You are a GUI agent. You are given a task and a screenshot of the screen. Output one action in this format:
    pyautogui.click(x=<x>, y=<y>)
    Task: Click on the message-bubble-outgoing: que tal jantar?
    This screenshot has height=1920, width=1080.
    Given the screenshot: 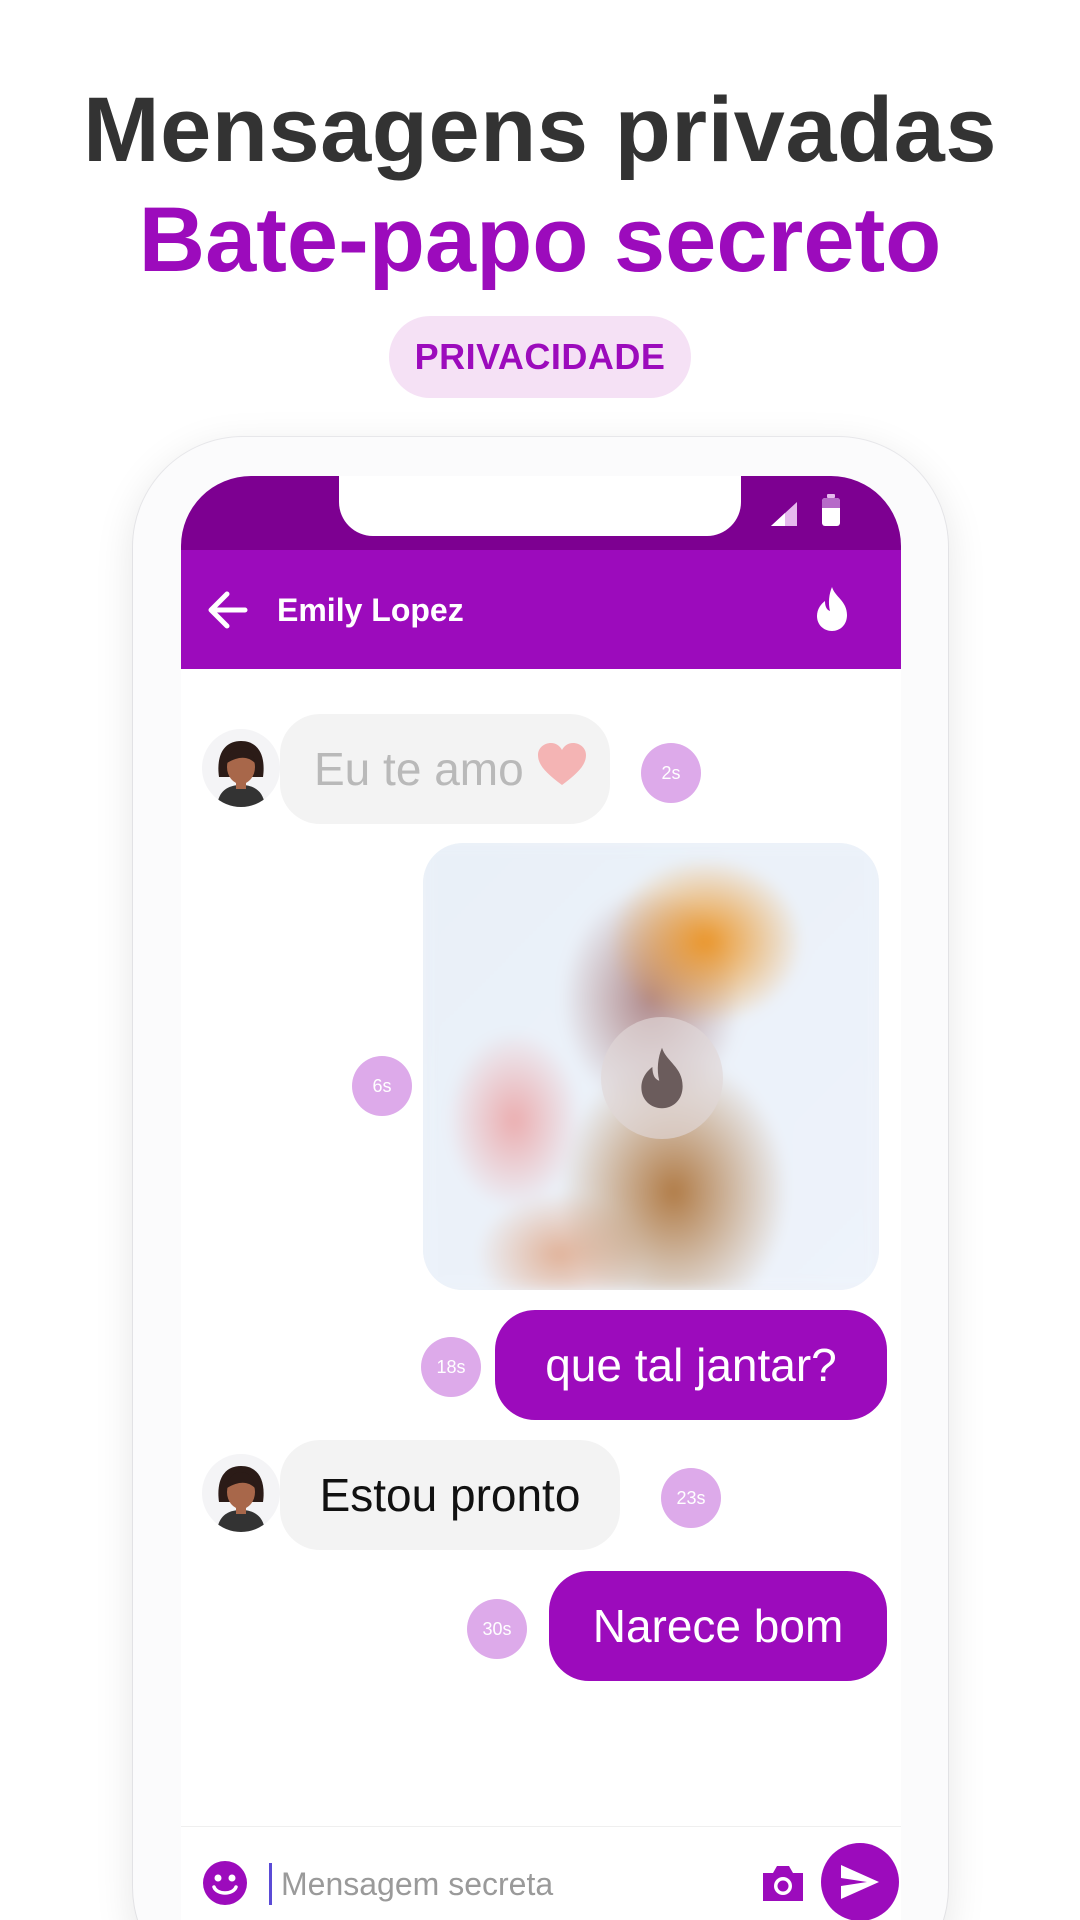 What is the action you would take?
    pyautogui.click(x=691, y=1365)
    